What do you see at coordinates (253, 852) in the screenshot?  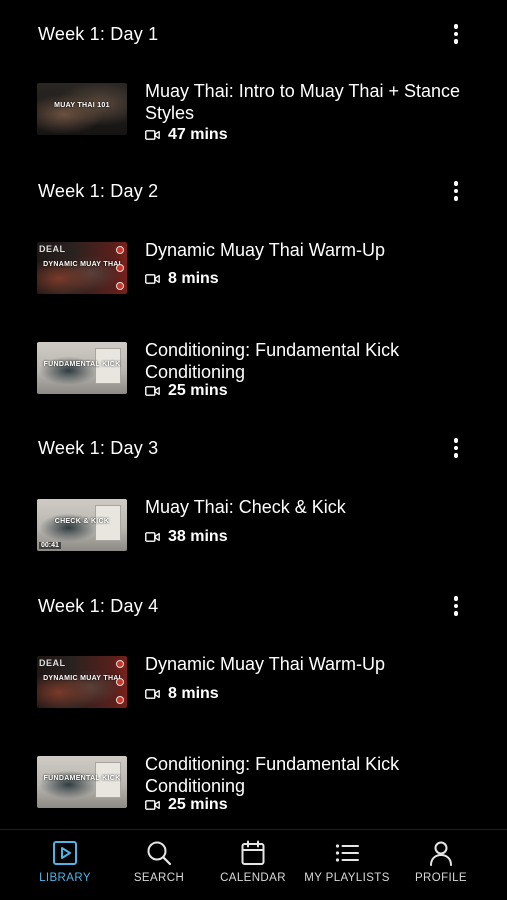 I see `calendar-icon` at bounding box center [253, 852].